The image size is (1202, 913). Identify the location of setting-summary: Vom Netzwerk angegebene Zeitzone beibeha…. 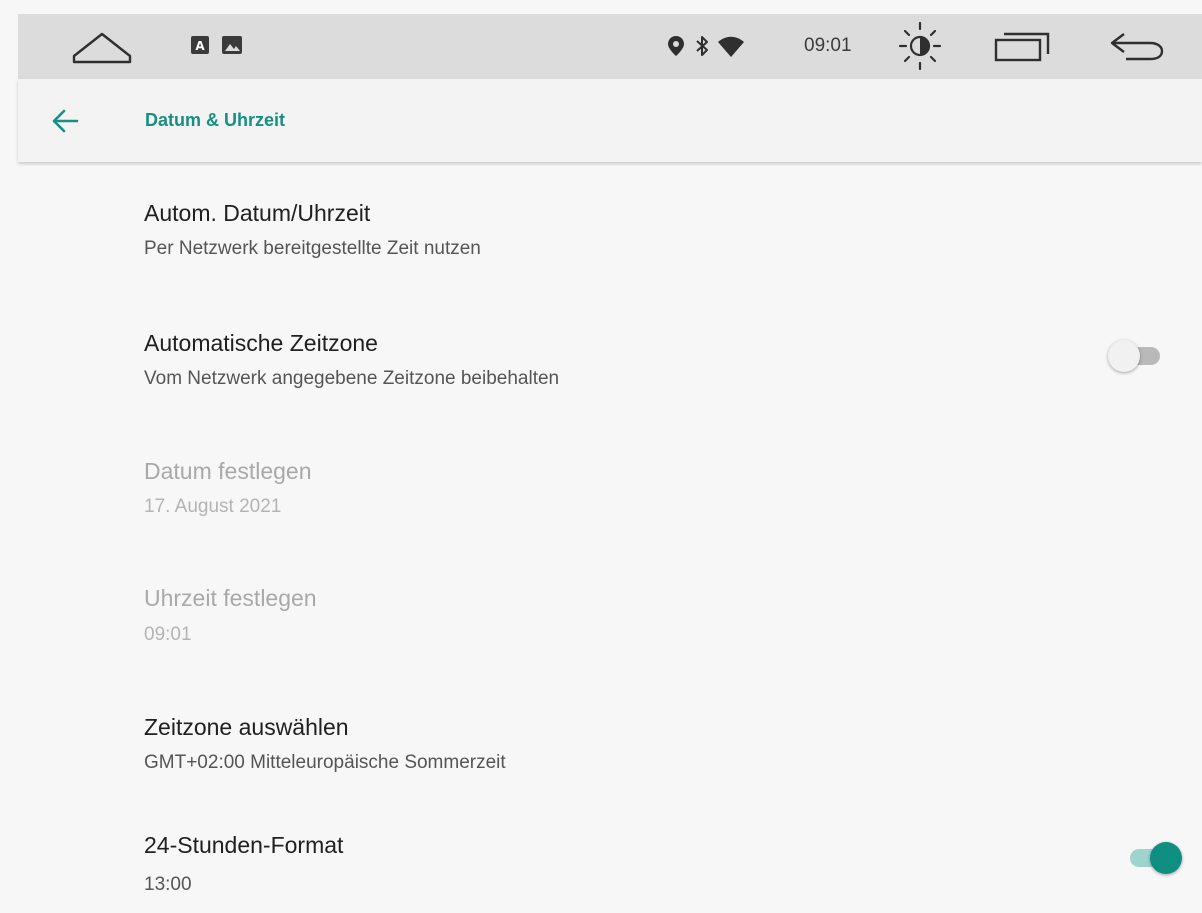
(352, 378).